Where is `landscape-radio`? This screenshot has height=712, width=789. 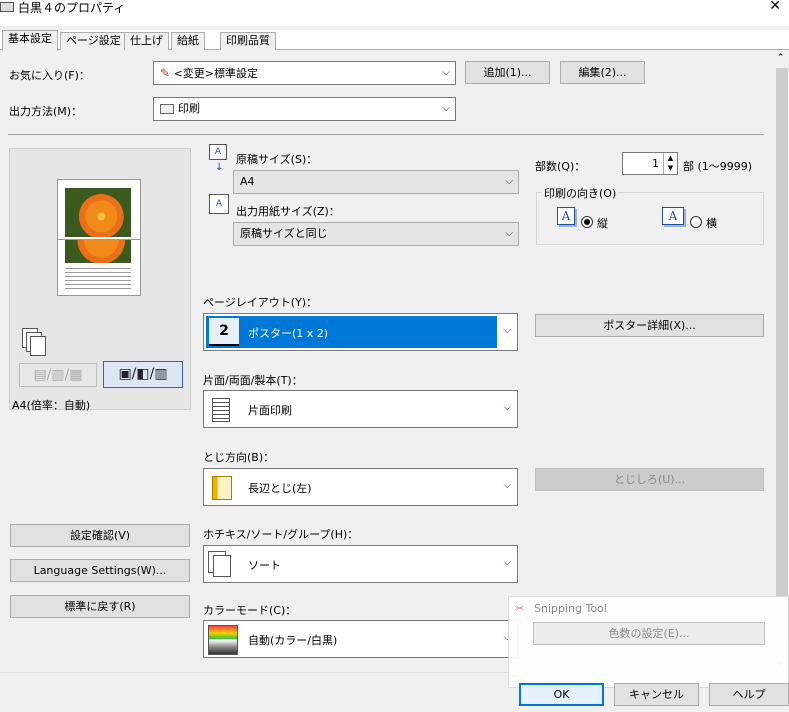
landscape-radio is located at coordinates (696, 222).